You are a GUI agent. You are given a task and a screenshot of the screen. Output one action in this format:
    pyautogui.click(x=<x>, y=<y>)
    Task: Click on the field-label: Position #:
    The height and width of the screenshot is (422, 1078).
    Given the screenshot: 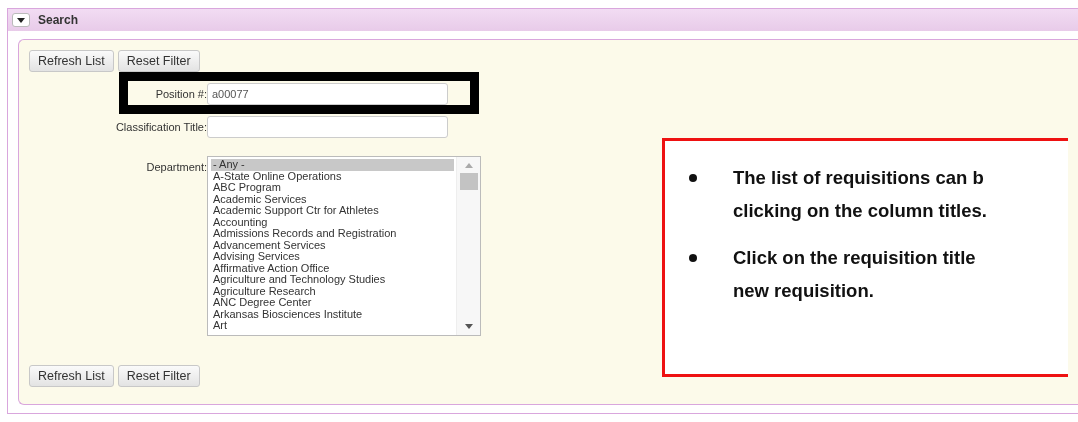 What is the action you would take?
    pyautogui.click(x=180, y=94)
    